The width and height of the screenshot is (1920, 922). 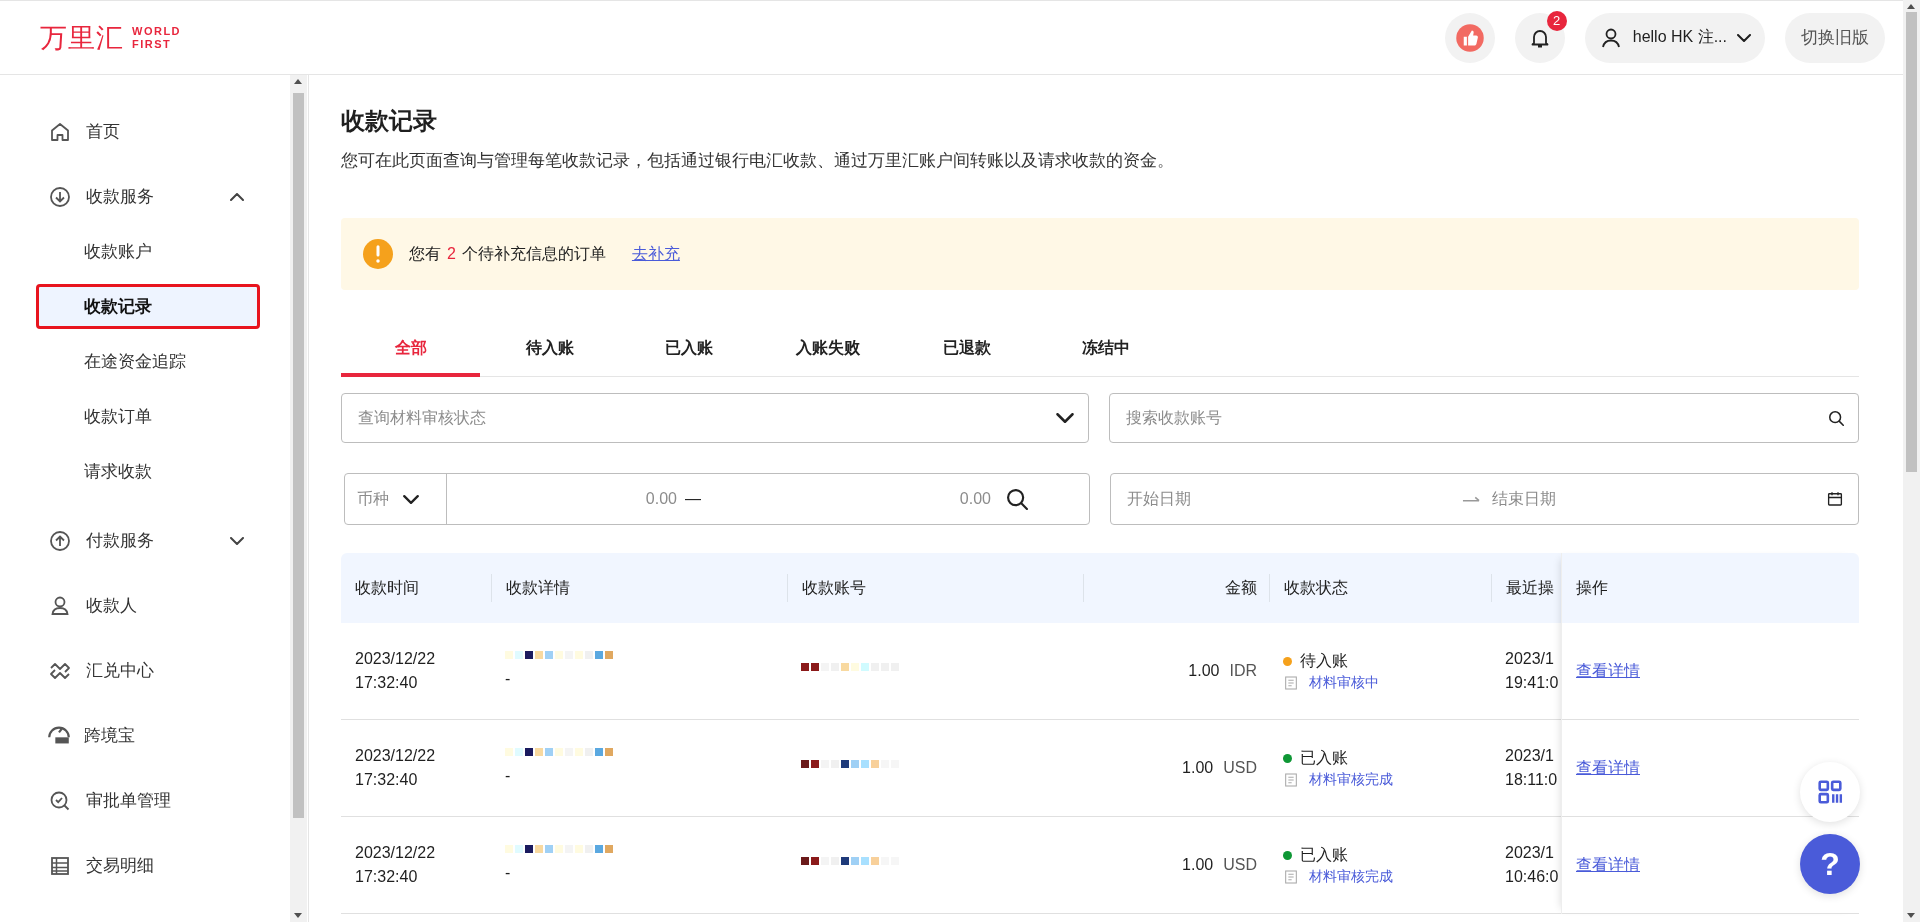 What do you see at coordinates (237, 196) in the screenshot?
I see `chevron-up-icon` at bounding box center [237, 196].